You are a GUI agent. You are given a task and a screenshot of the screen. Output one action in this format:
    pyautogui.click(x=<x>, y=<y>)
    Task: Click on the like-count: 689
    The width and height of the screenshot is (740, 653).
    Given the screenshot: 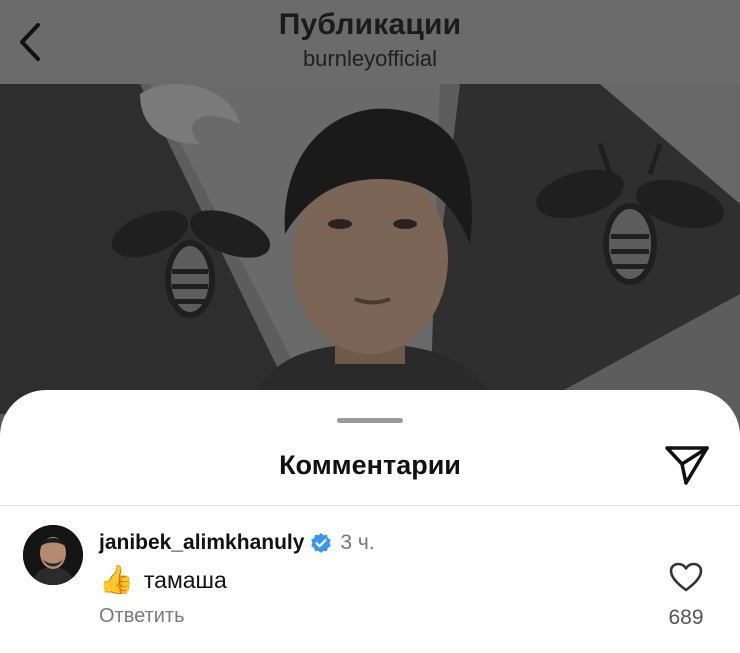 What is the action you would take?
    pyautogui.click(x=686, y=617)
    